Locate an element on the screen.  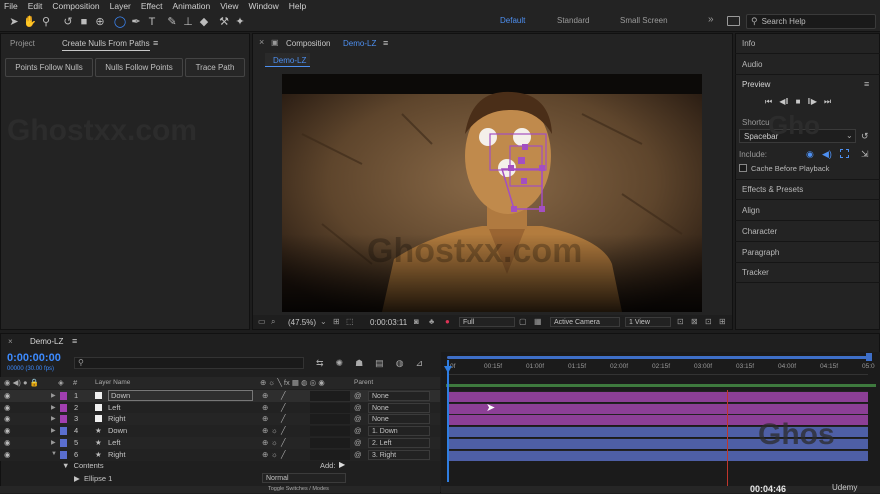
stop-icon: ■ is located at coordinates (798, 102).